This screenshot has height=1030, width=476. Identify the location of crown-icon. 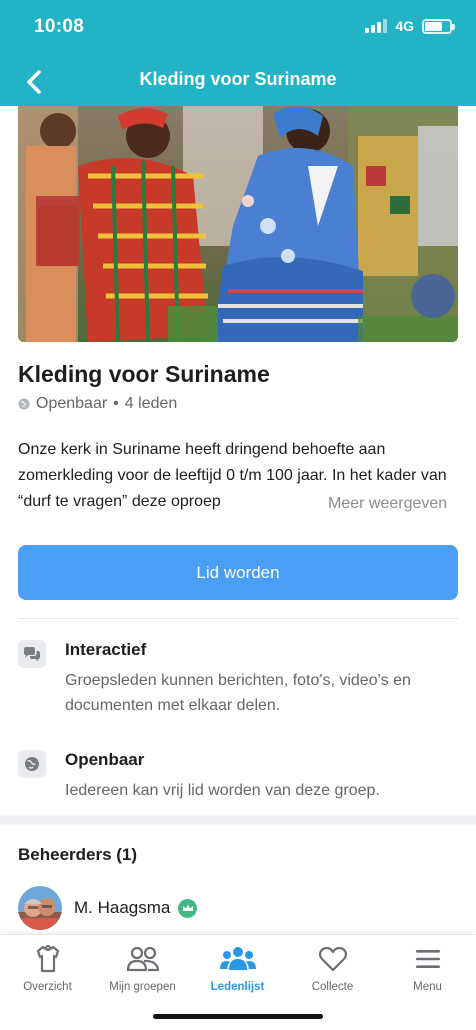
(188, 908).